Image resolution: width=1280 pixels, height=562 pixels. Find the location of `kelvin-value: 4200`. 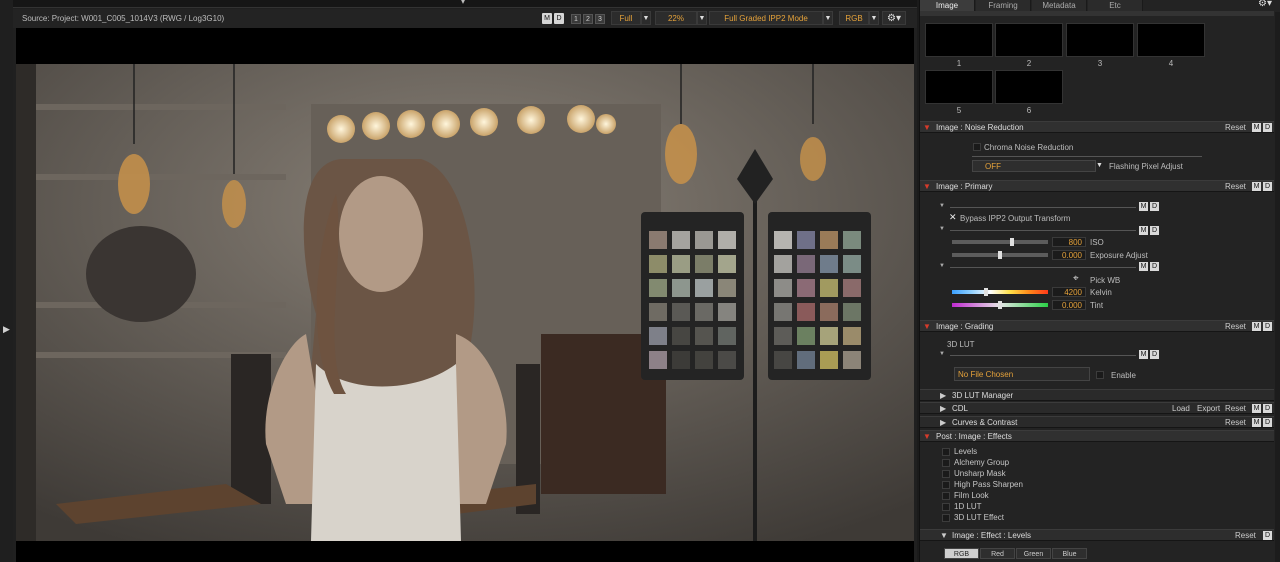

kelvin-value: 4200 is located at coordinates (1069, 292).